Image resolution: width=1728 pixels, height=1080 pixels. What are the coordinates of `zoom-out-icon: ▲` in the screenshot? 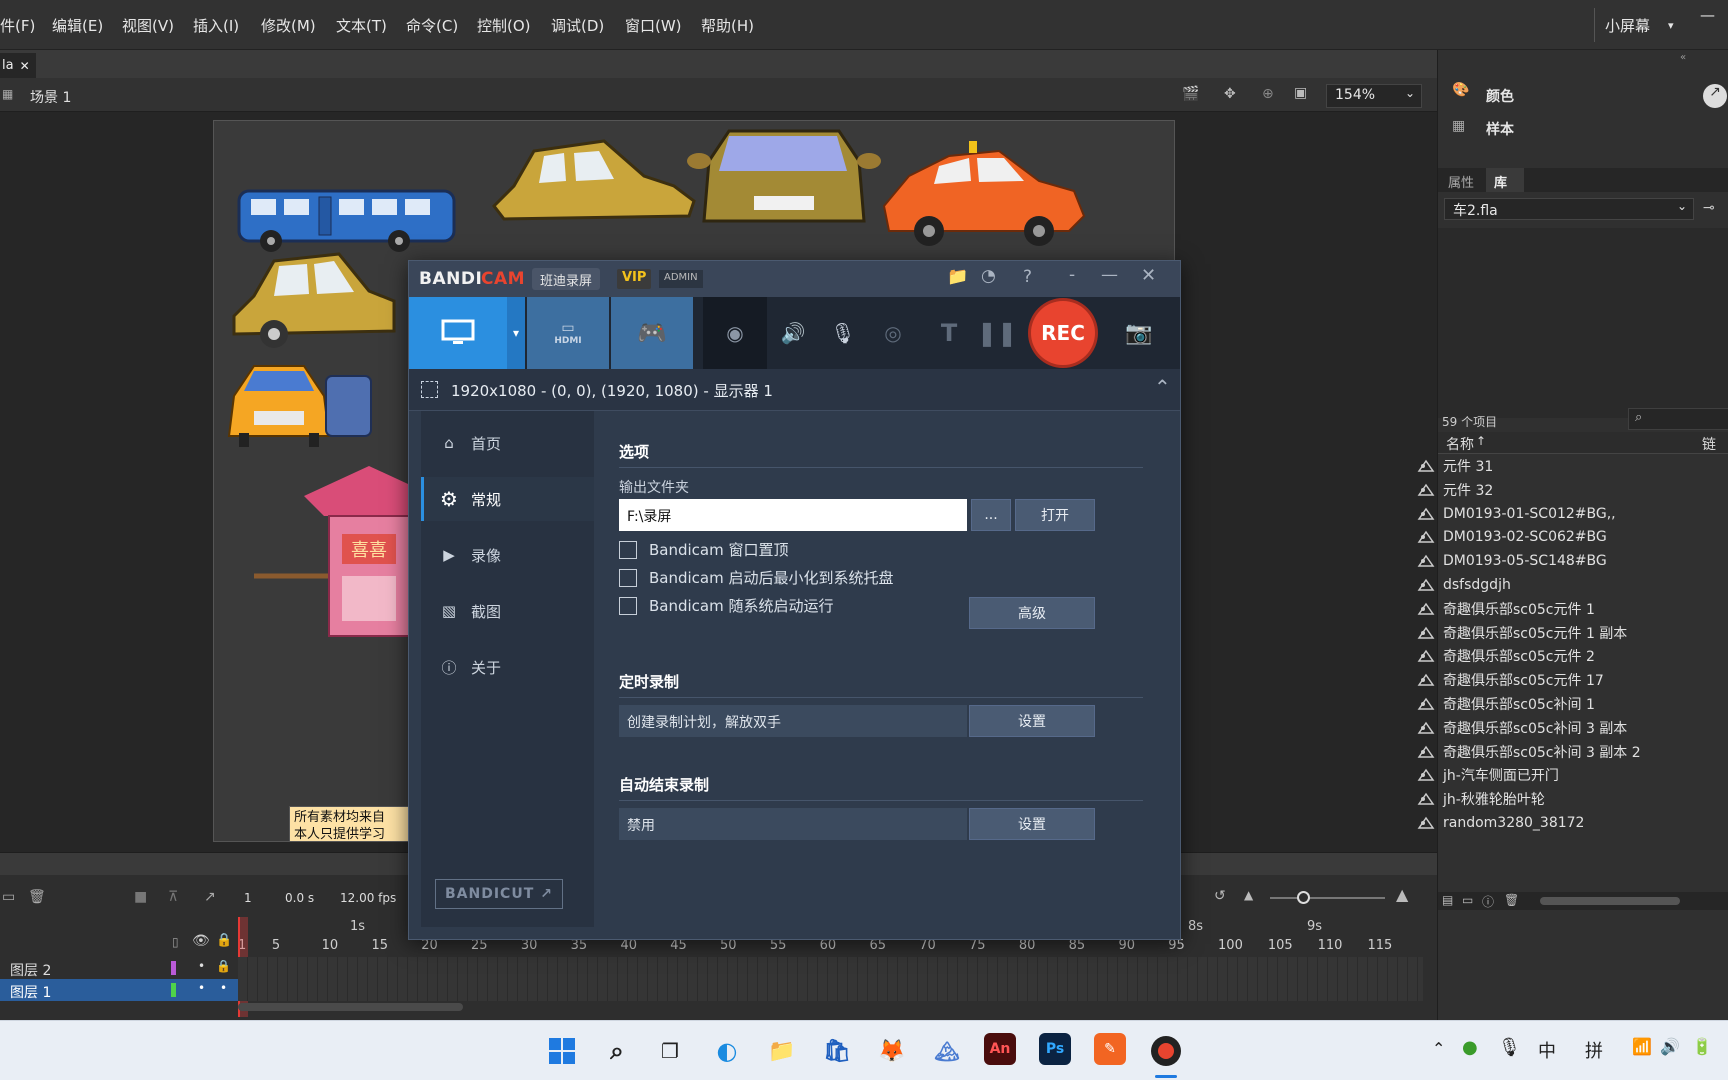 It's located at (1248, 895).